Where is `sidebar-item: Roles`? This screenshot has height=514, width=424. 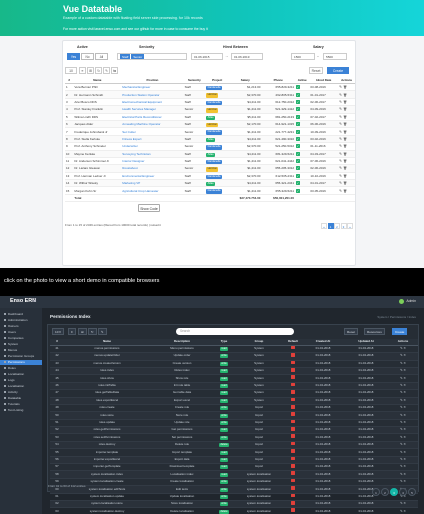 sidebar-item: Roles is located at coordinates (23, 368).